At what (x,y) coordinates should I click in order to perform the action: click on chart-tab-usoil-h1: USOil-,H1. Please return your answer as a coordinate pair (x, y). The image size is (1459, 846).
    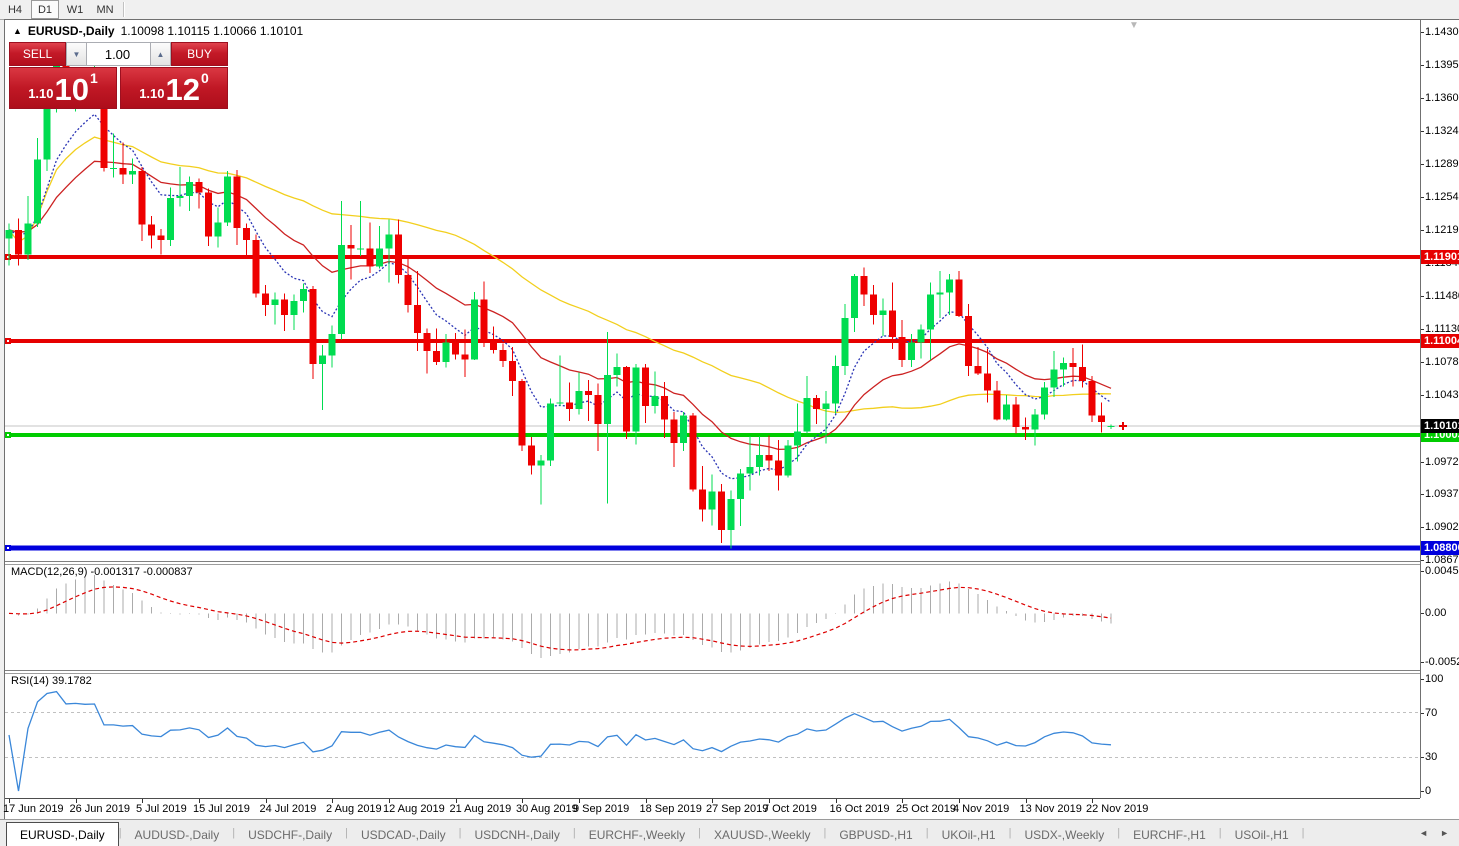
    Looking at the image, I should click on (1262, 835).